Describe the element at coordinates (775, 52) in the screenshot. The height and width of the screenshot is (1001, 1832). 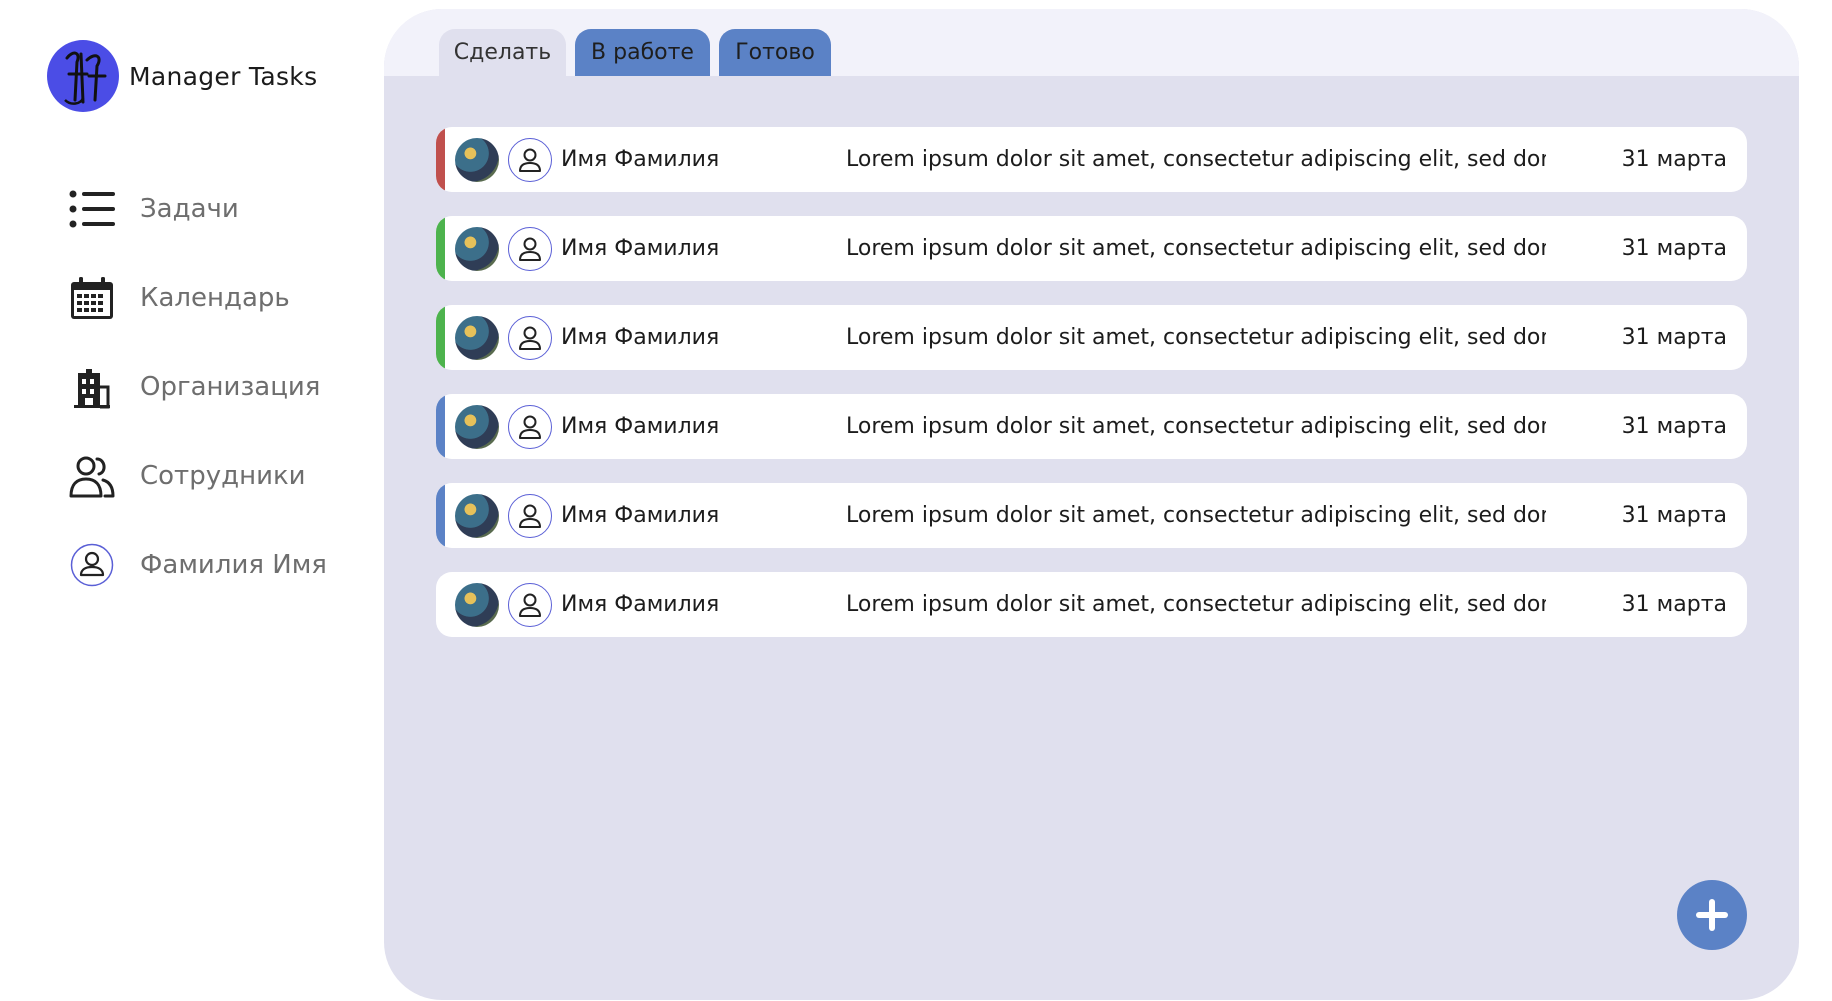
I see `tab-done: Готово` at that location.